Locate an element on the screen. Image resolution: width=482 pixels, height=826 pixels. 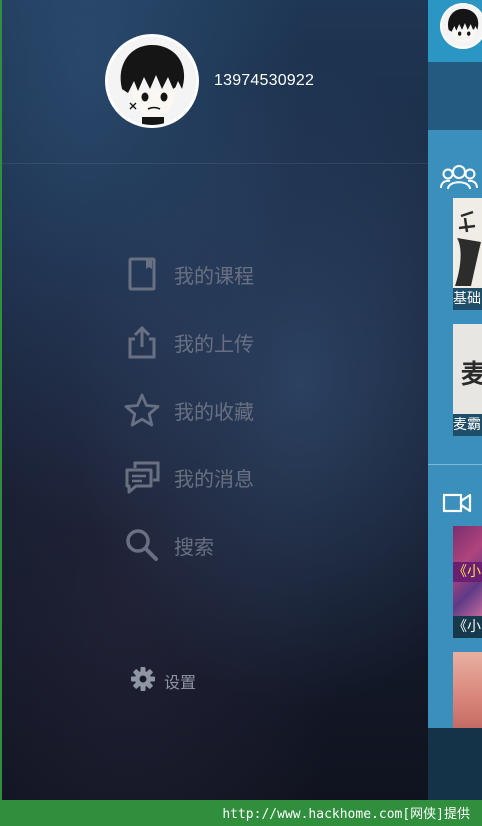
watermark-text: http://www.hackhome.com[网侠]提供 is located at coordinates (346, 814).